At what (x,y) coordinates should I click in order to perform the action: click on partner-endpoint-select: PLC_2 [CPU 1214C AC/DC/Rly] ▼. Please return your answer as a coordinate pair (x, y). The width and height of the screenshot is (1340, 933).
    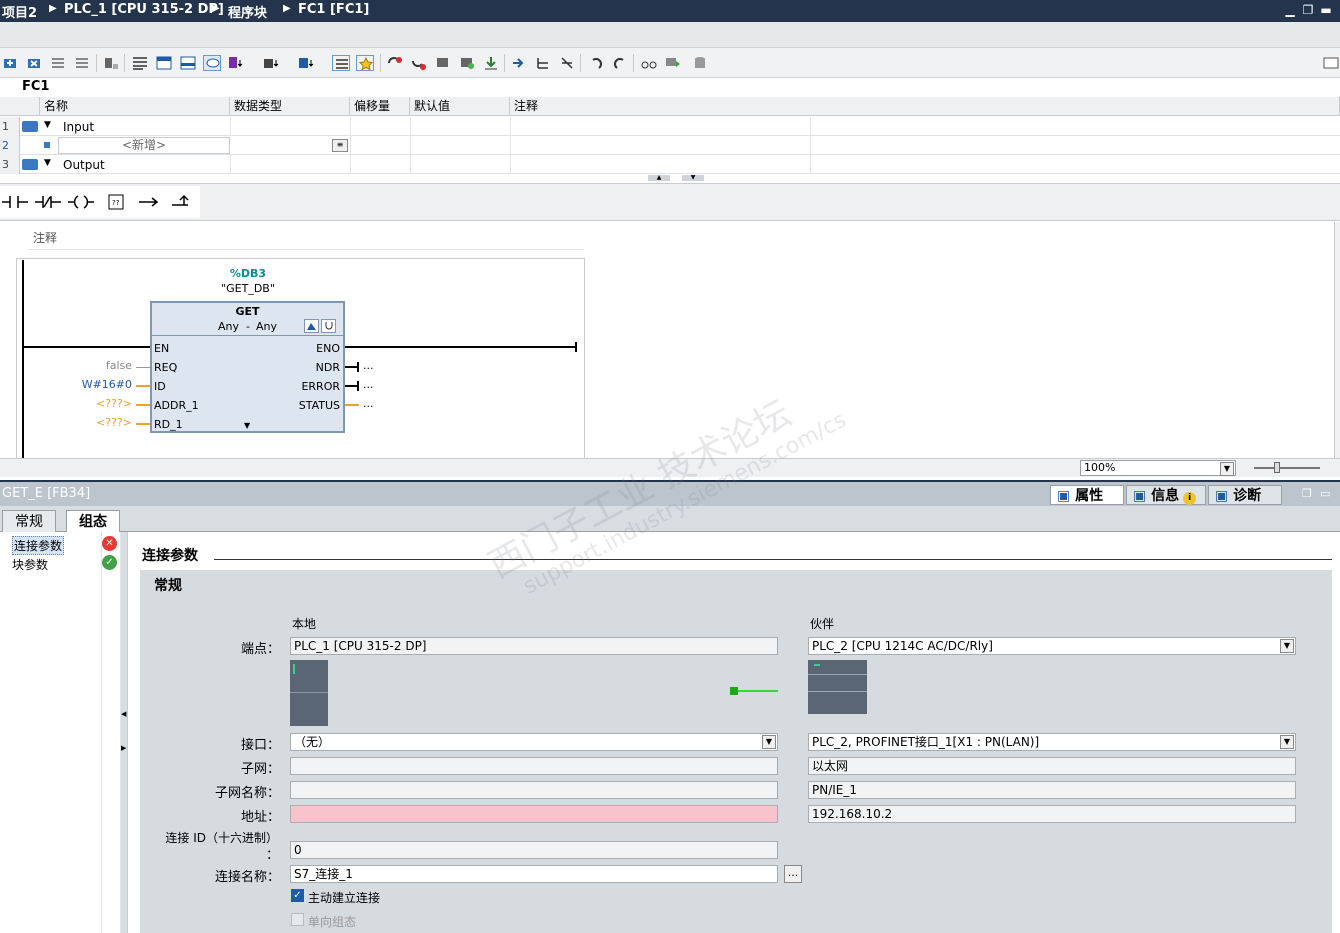
    Looking at the image, I should click on (1052, 646).